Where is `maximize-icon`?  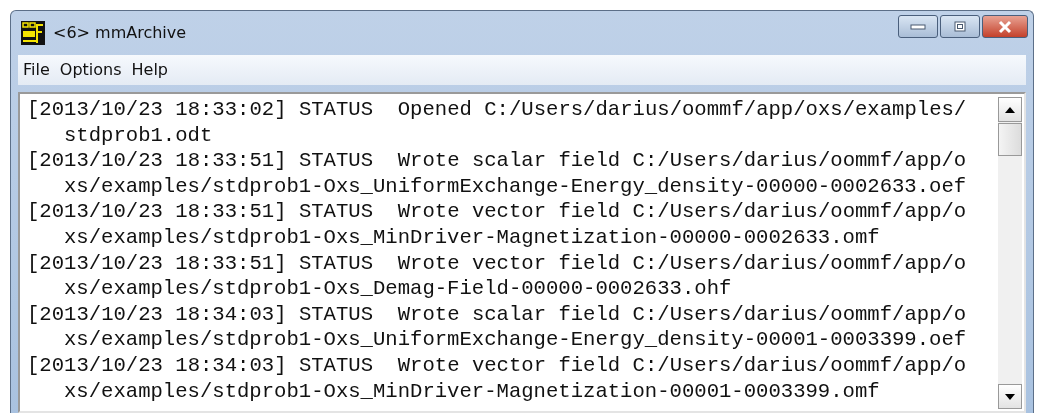 maximize-icon is located at coordinates (960, 26).